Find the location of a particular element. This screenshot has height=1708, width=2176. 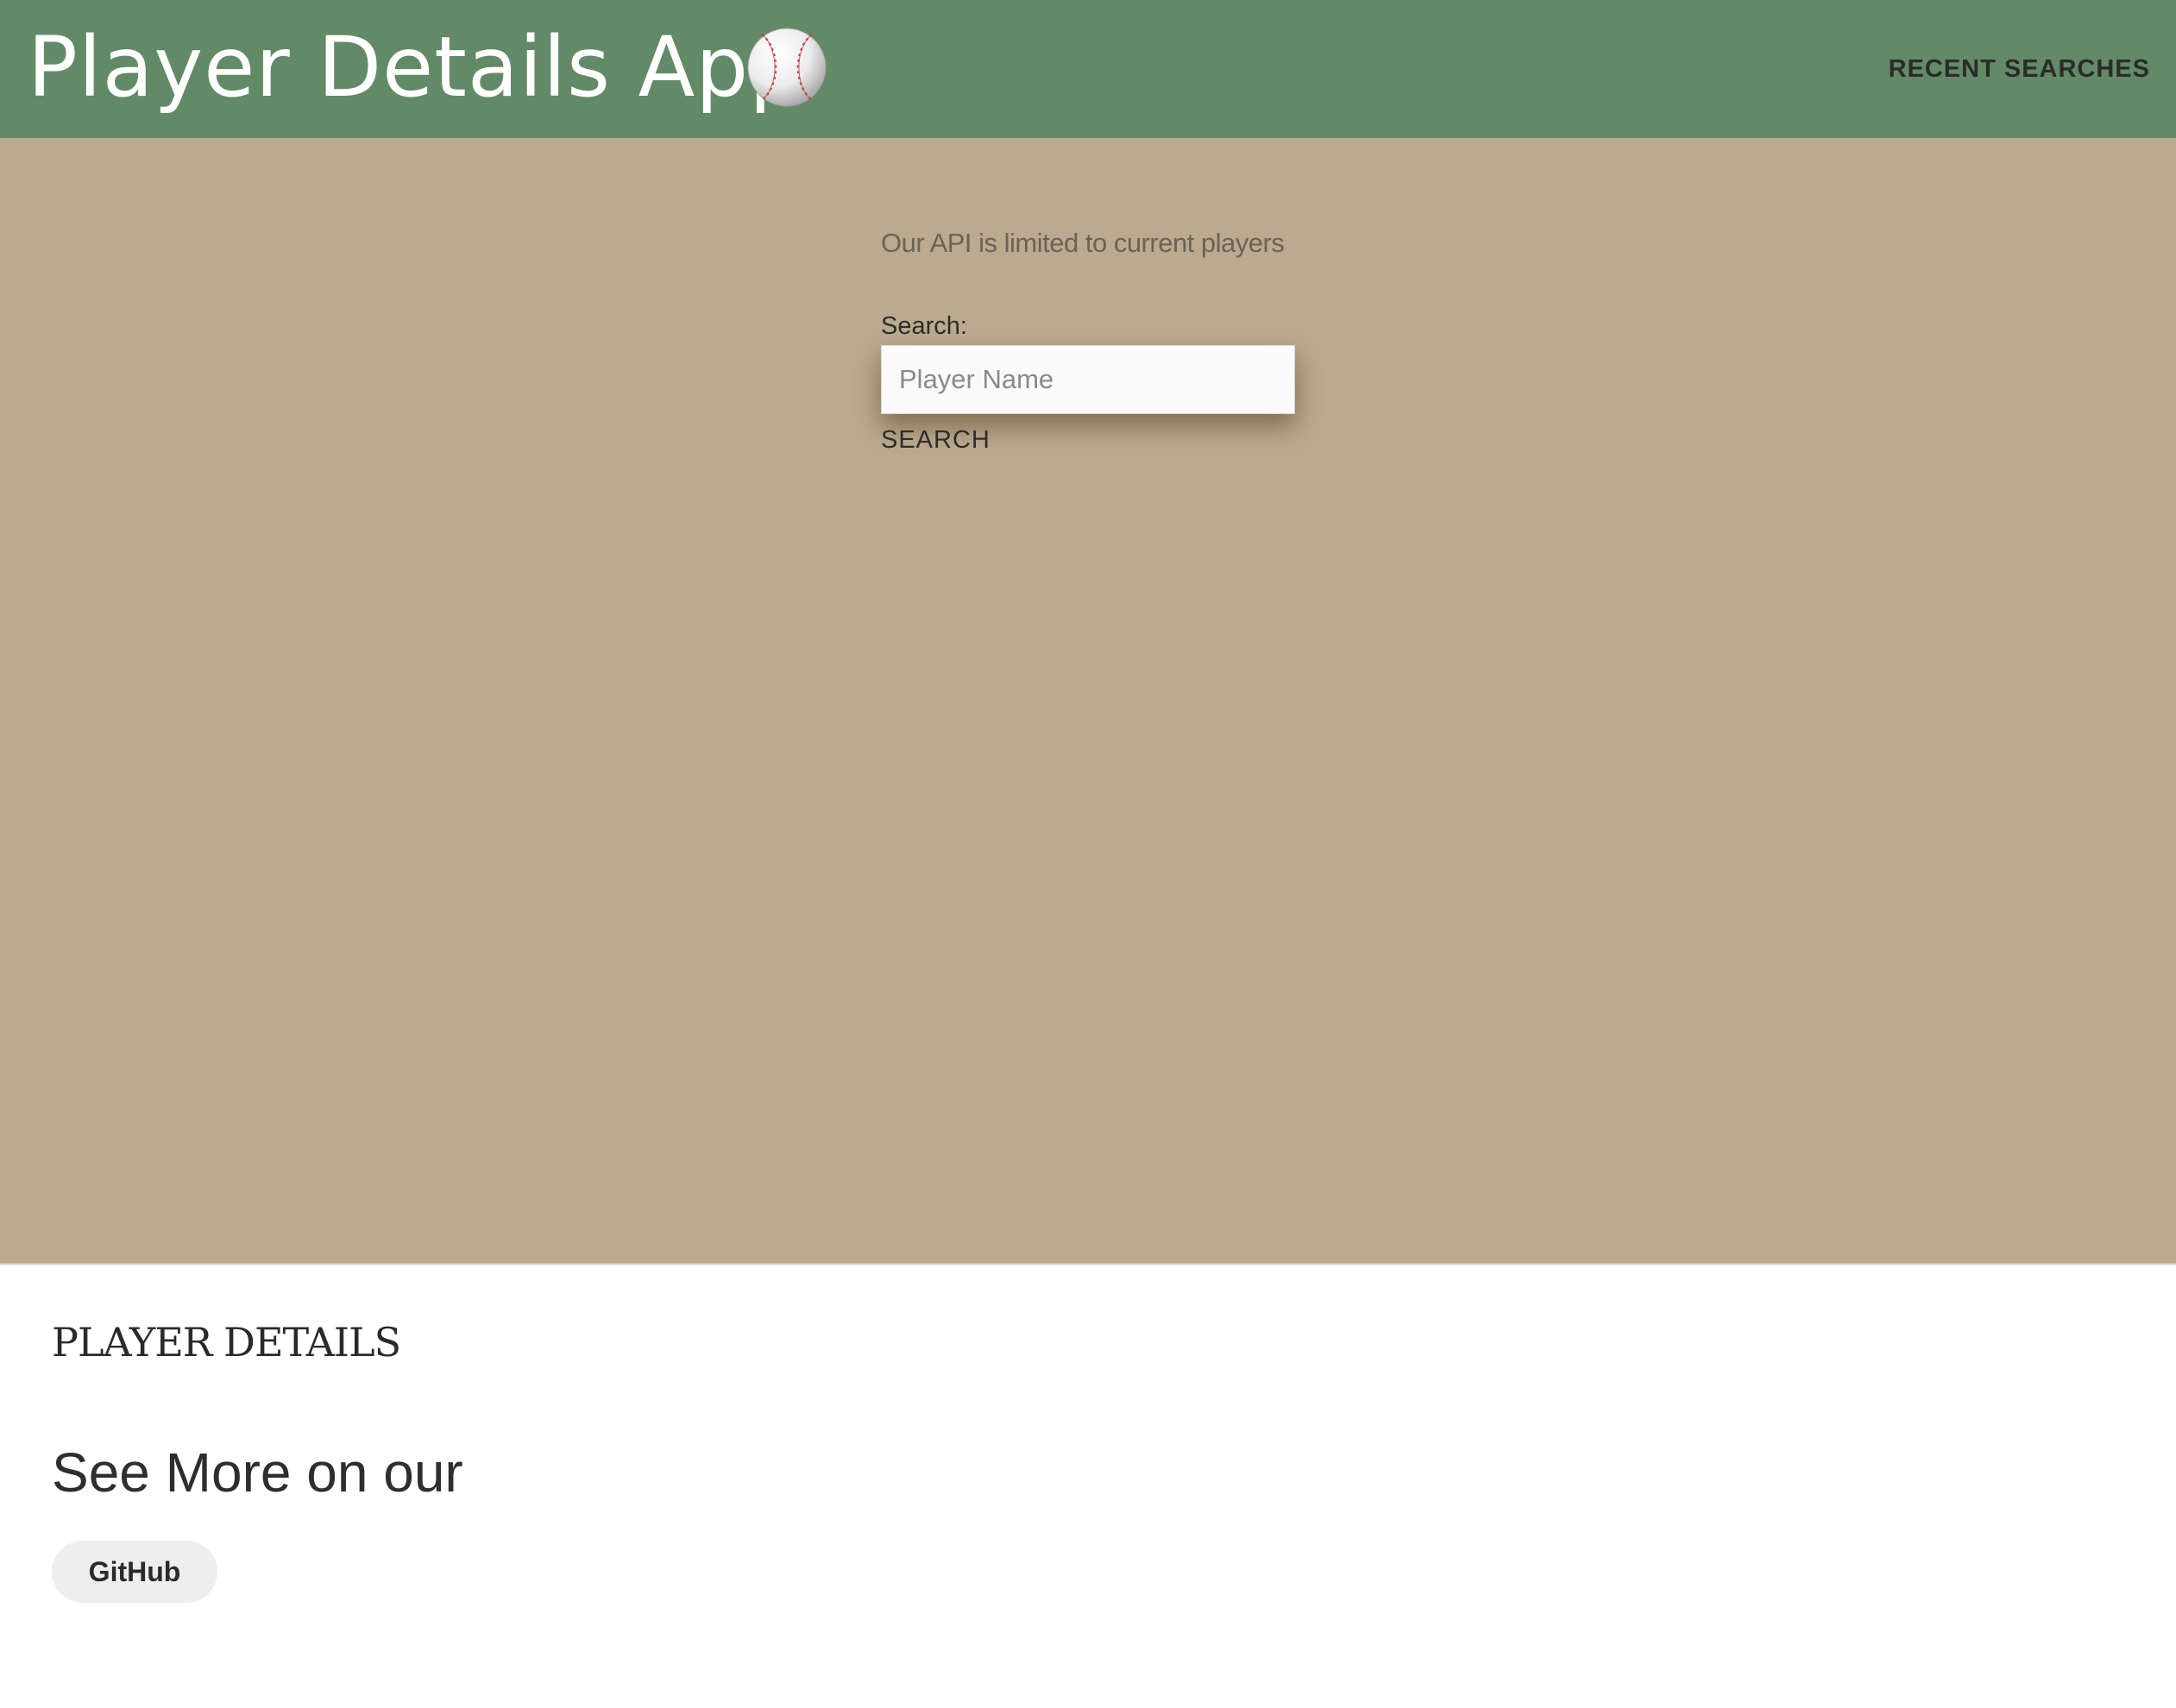

github-button: GitHub is located at coordinates (134, 1572).